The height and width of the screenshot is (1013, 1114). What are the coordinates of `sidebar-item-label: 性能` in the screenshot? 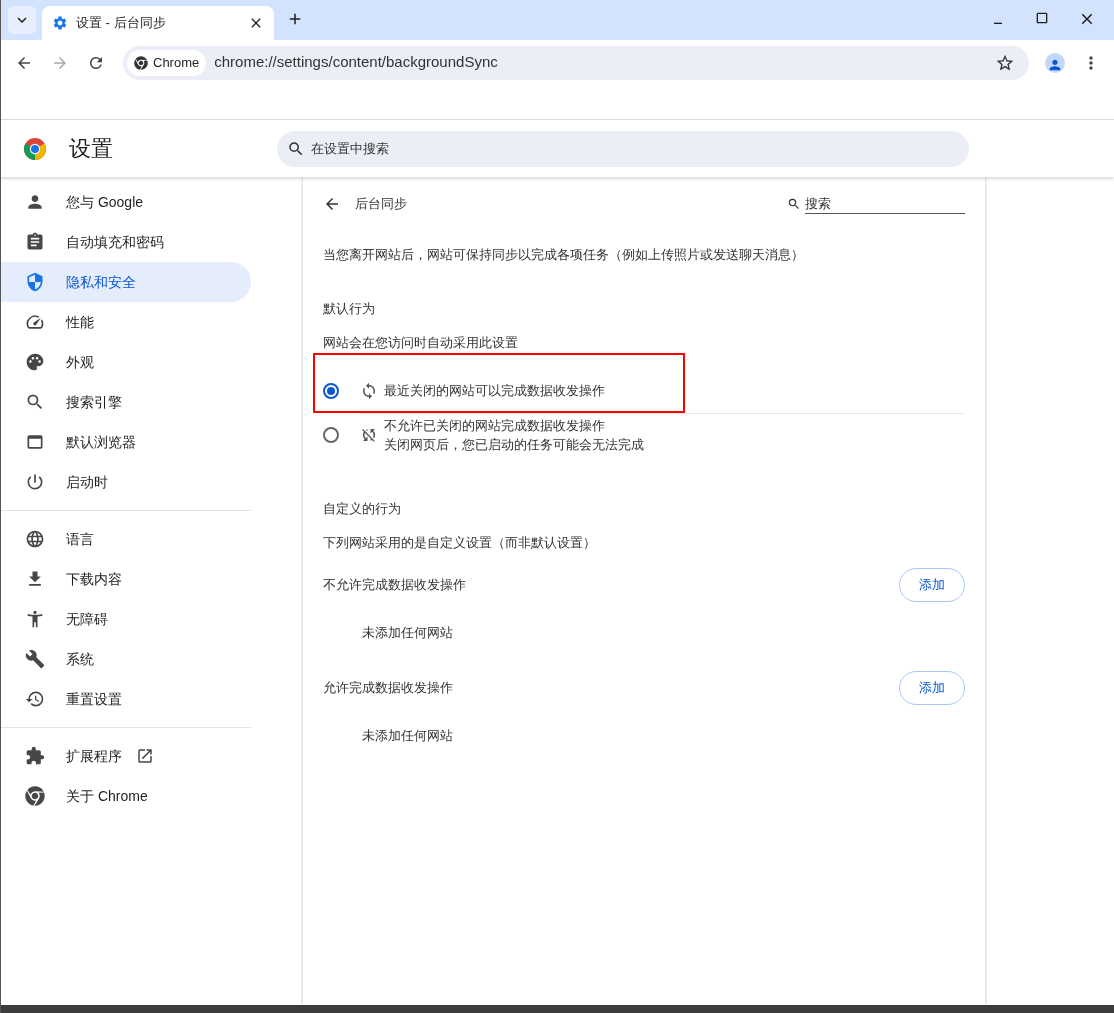 It's located at (80, 322).